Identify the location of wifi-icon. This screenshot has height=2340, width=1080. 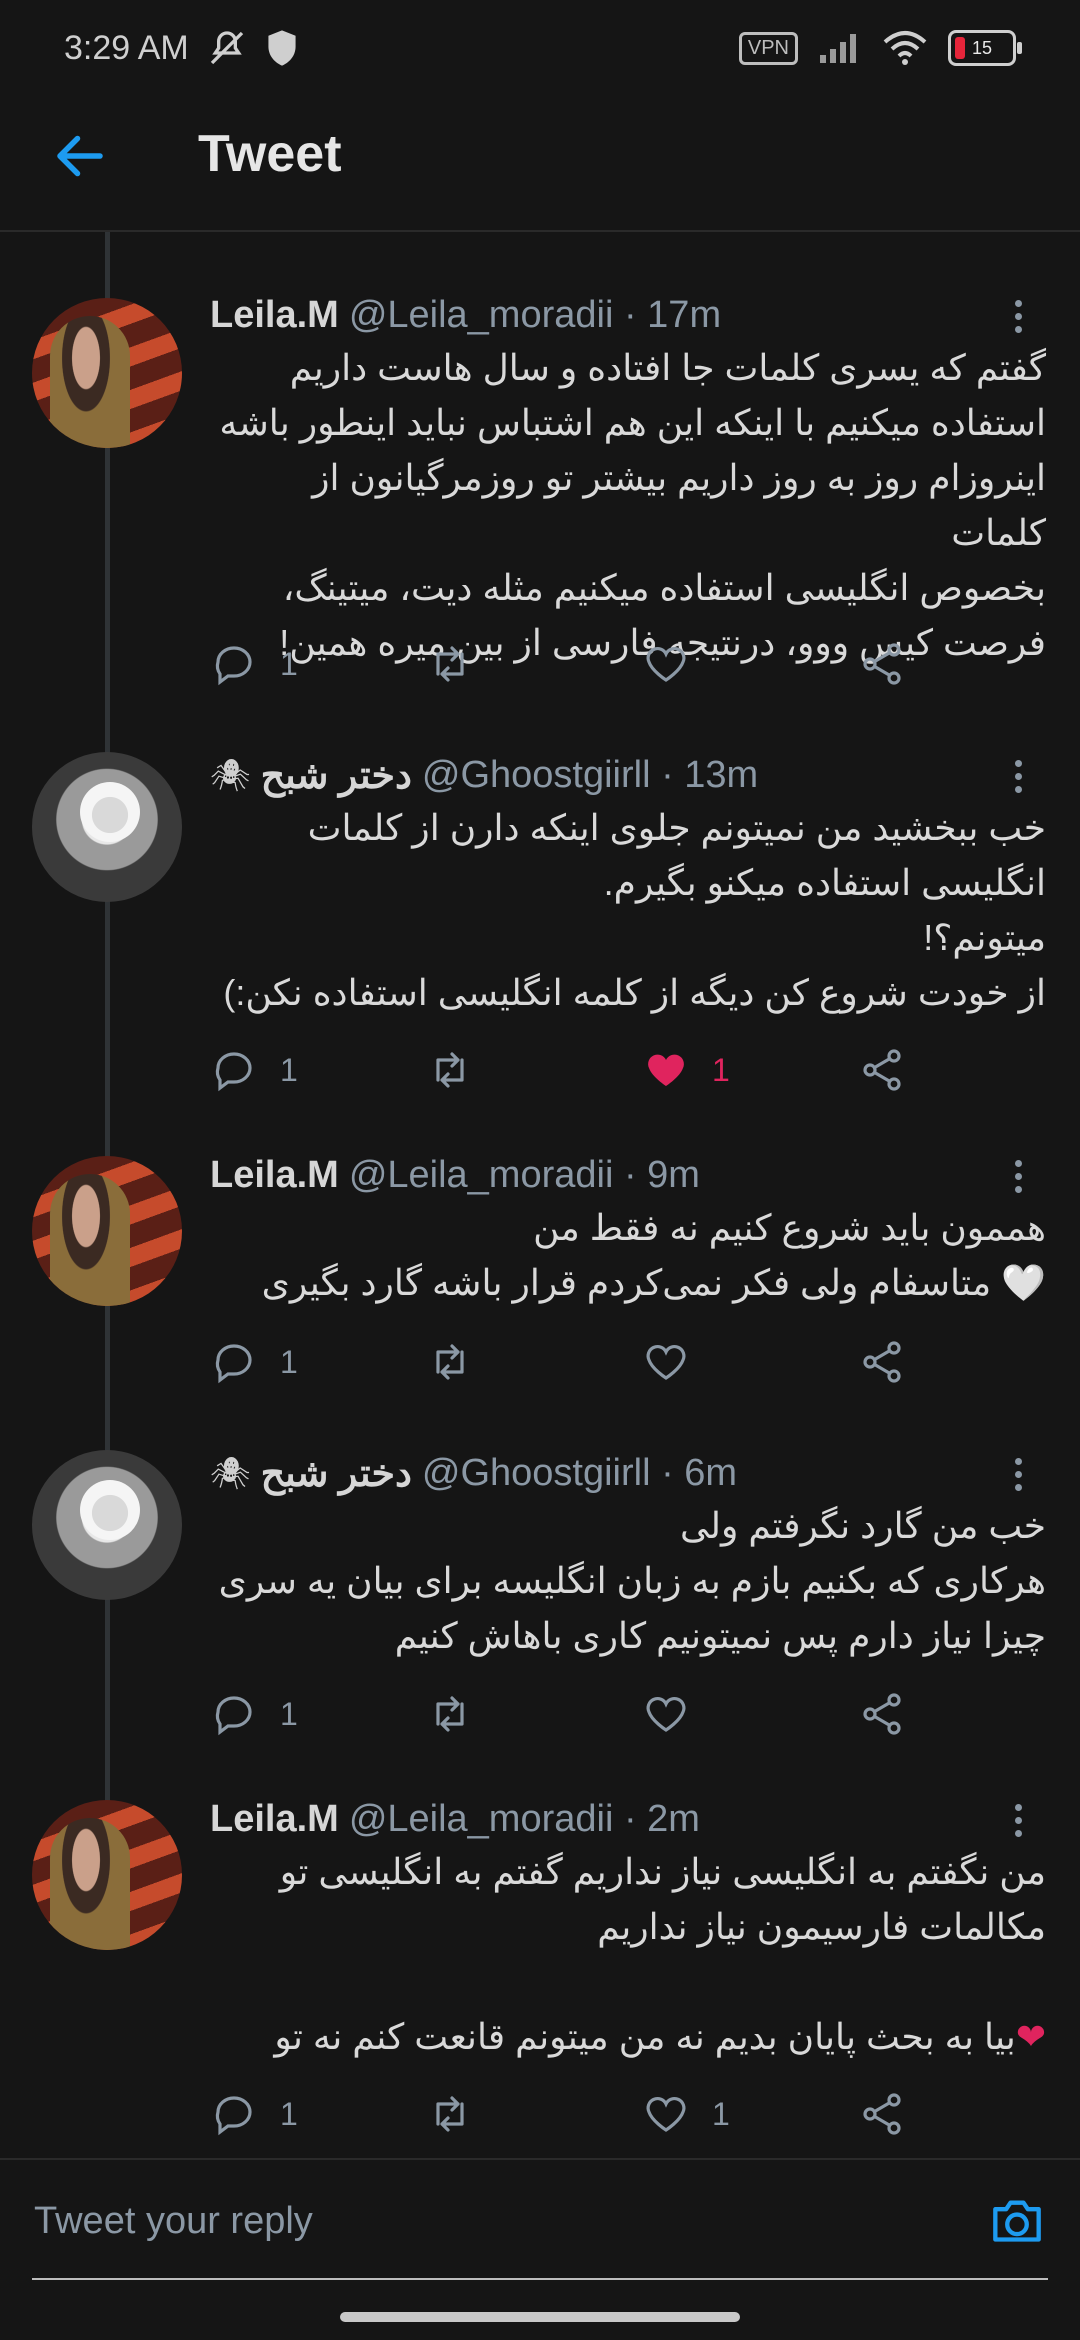
(905, 48).